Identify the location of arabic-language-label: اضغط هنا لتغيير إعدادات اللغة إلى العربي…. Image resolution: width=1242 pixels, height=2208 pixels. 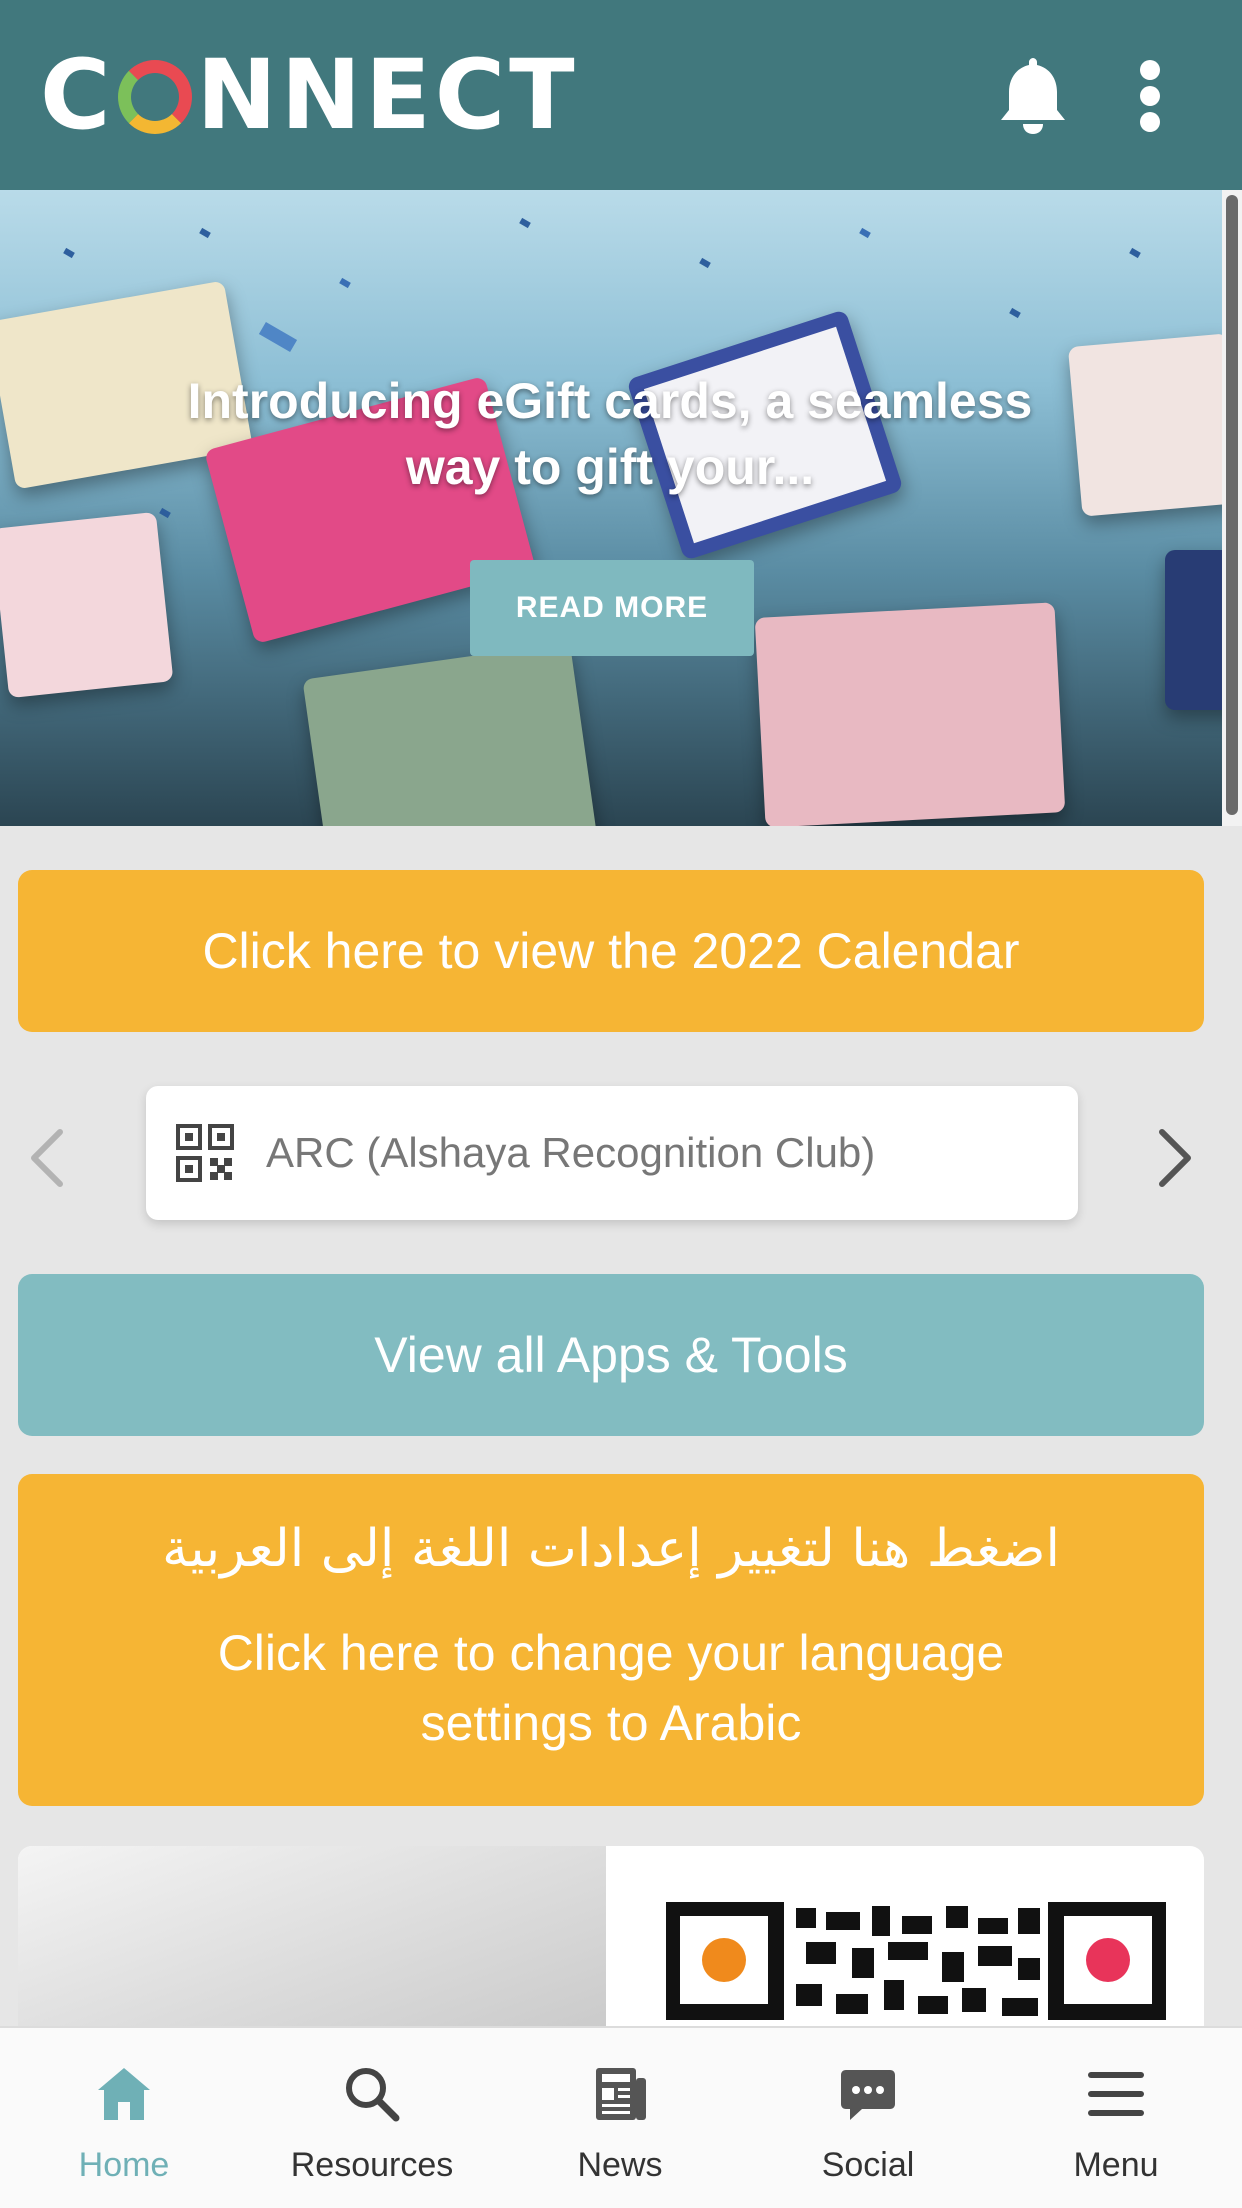
(611, 1549).